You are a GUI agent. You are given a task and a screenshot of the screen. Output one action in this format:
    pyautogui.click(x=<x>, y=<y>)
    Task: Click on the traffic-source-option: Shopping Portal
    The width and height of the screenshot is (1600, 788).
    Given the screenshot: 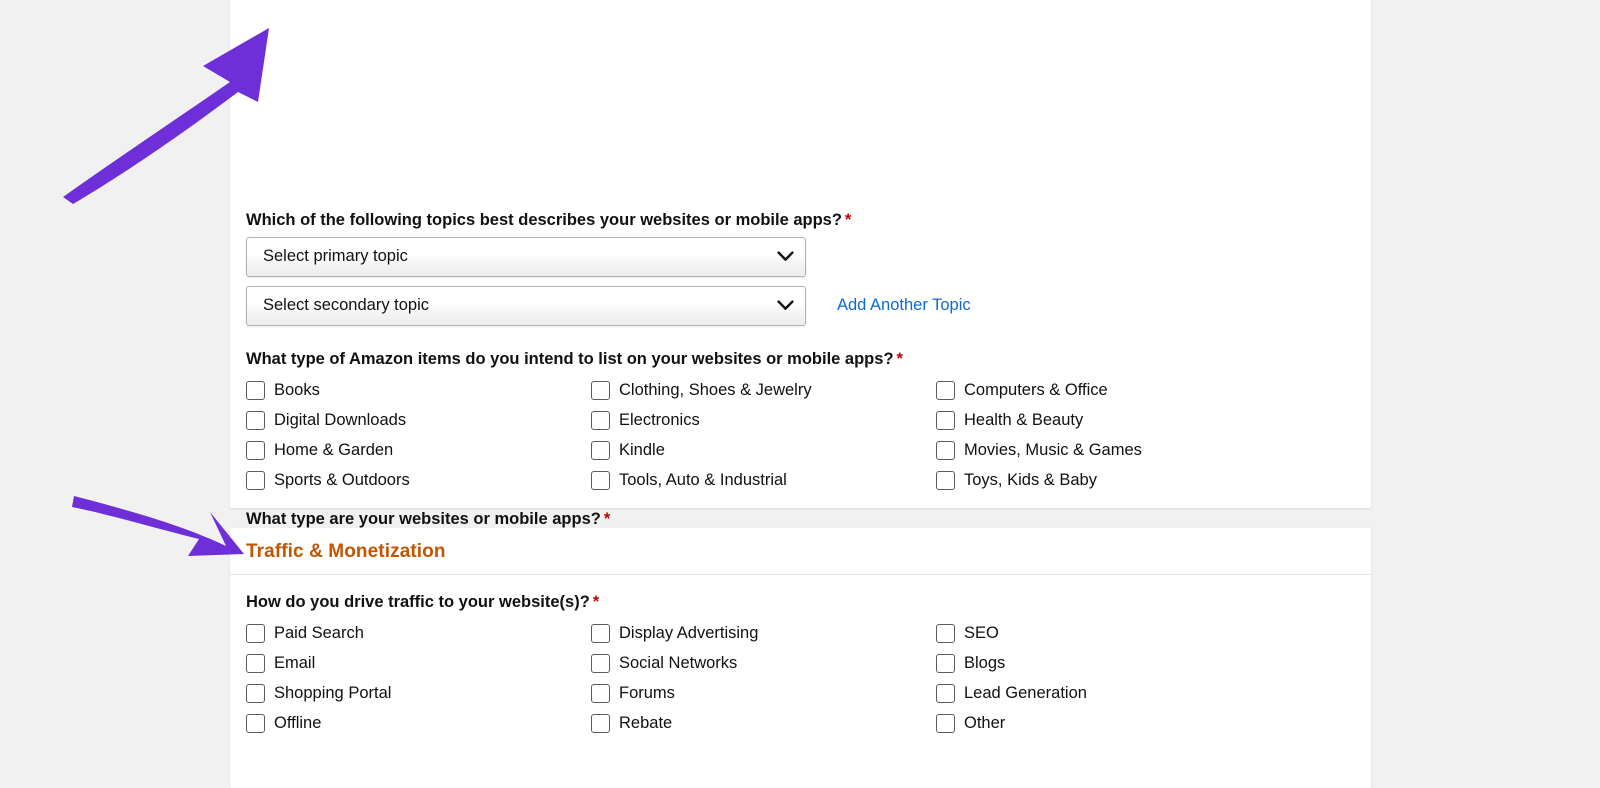 What is the action you would take?
    pyautogui.click(x=418, y=694)
    